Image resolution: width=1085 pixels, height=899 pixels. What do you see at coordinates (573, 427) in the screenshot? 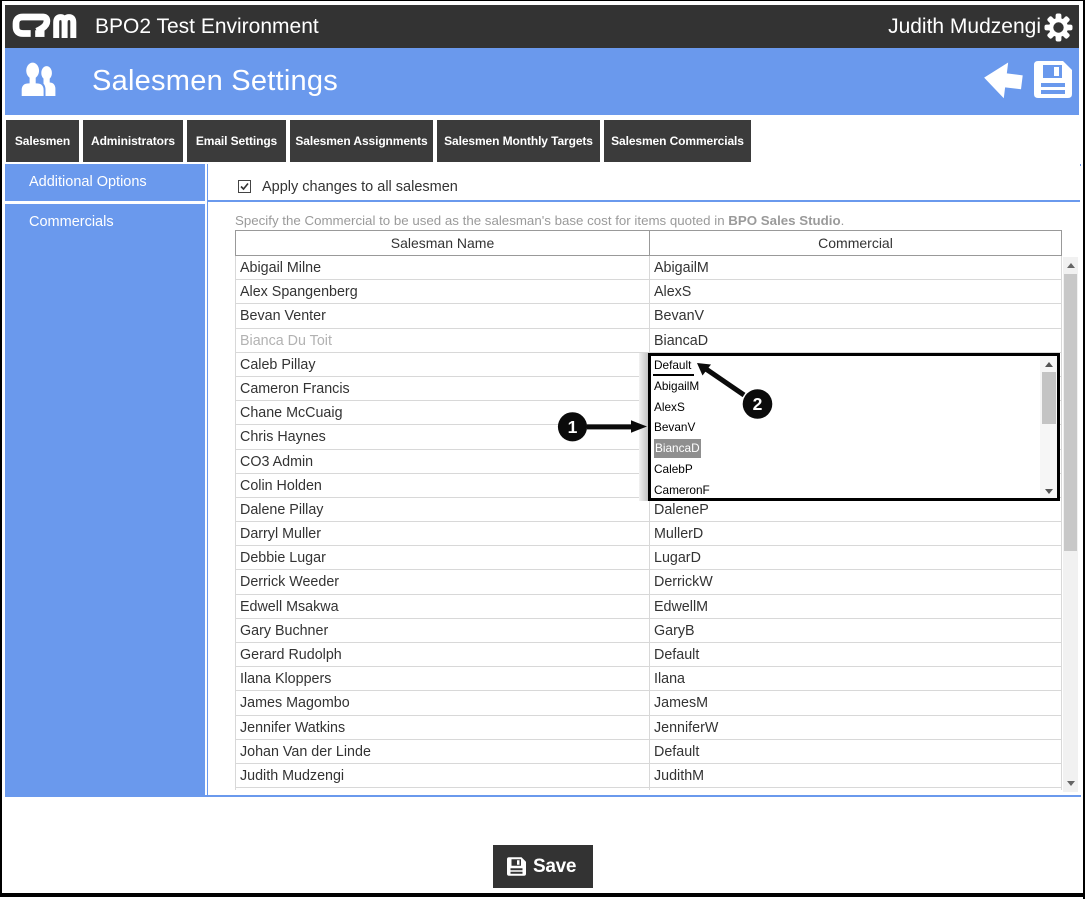
I see `svg-text: 1` at bounding box center [573, 427].